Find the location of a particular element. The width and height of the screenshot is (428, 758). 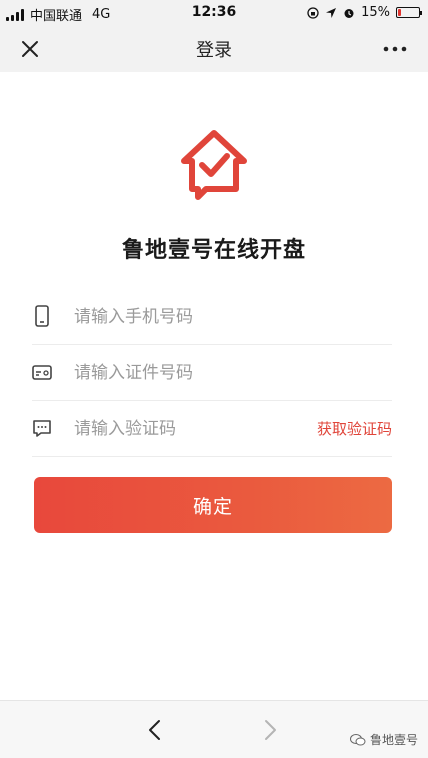

phone-row is located at coordinates (212, 317).